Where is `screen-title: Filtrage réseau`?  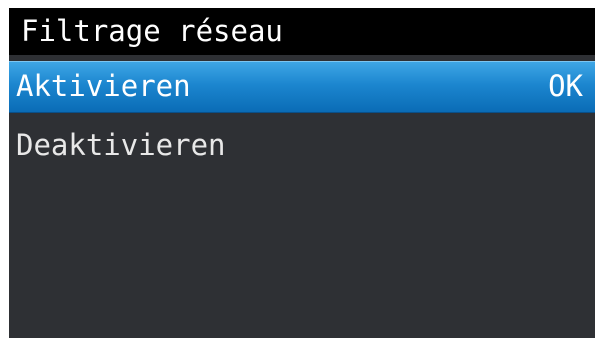
screen-title: Filtrage réseau is located at coordinates (152, 31).